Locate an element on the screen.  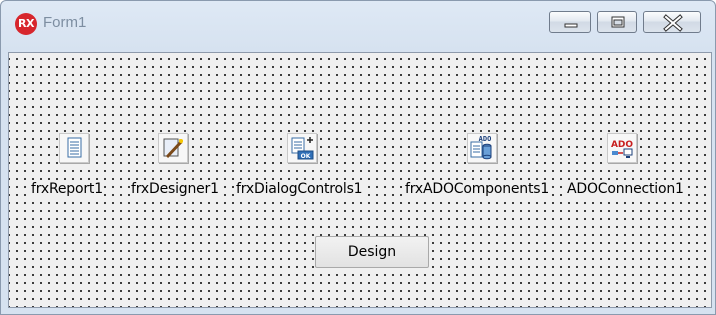
ado-components-icon: ADO is located at coordinates (481, 147).